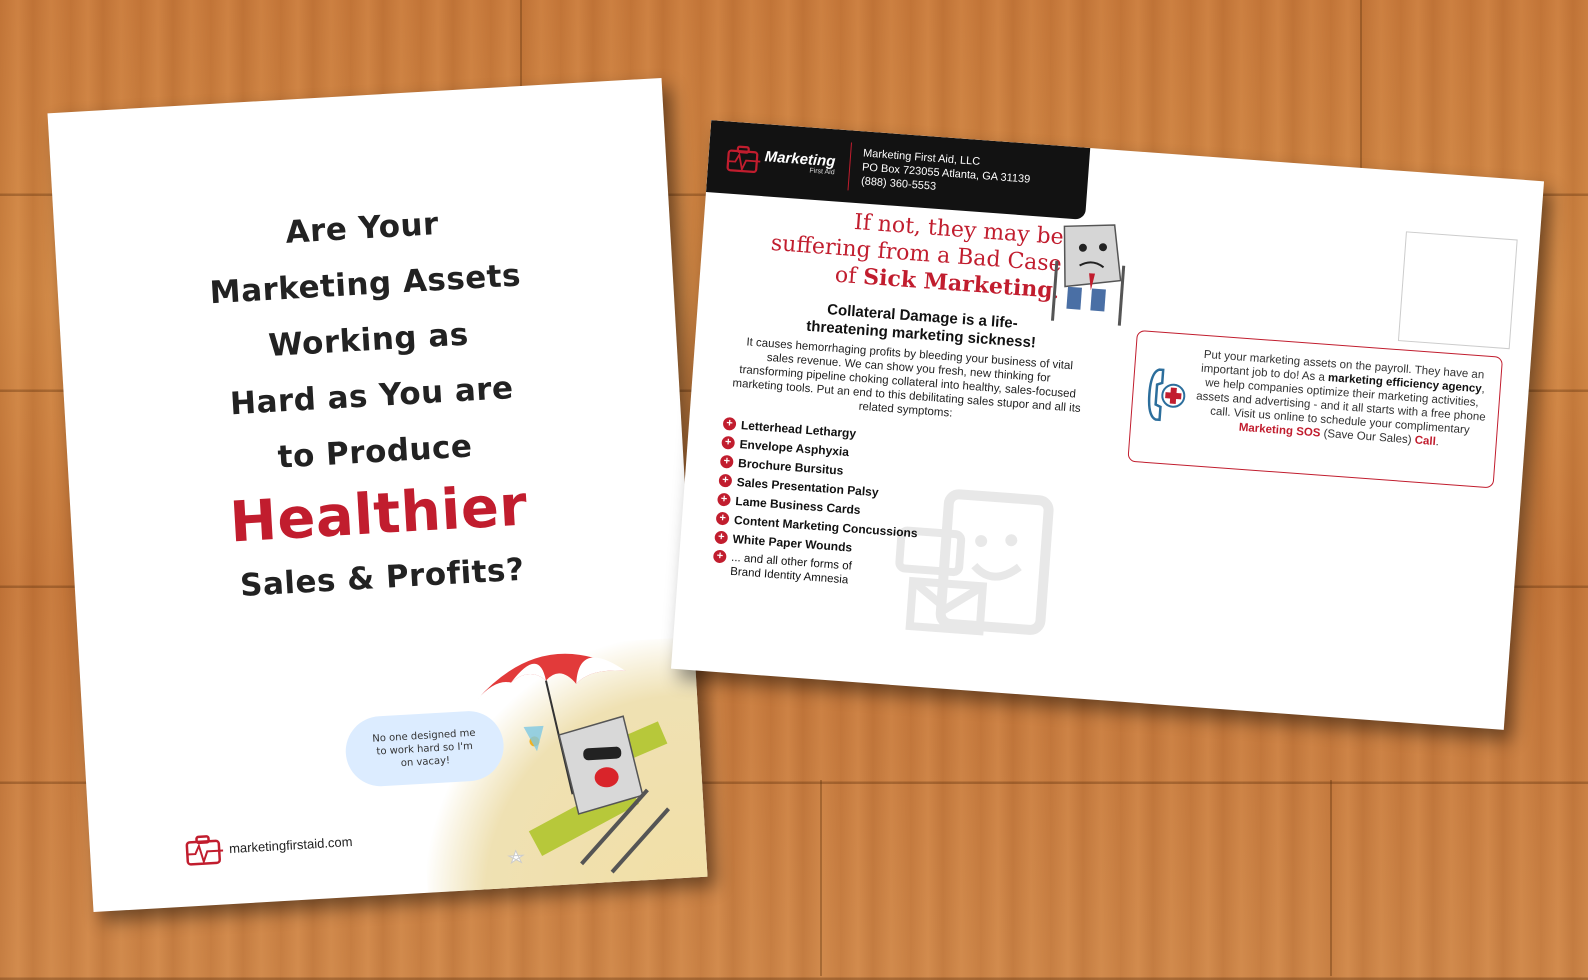 The image size is (1588, 980). Describe the element at coordinates (780, 161) in the screenshot. I see `brand-logo: Marketing First Aid` at that location.